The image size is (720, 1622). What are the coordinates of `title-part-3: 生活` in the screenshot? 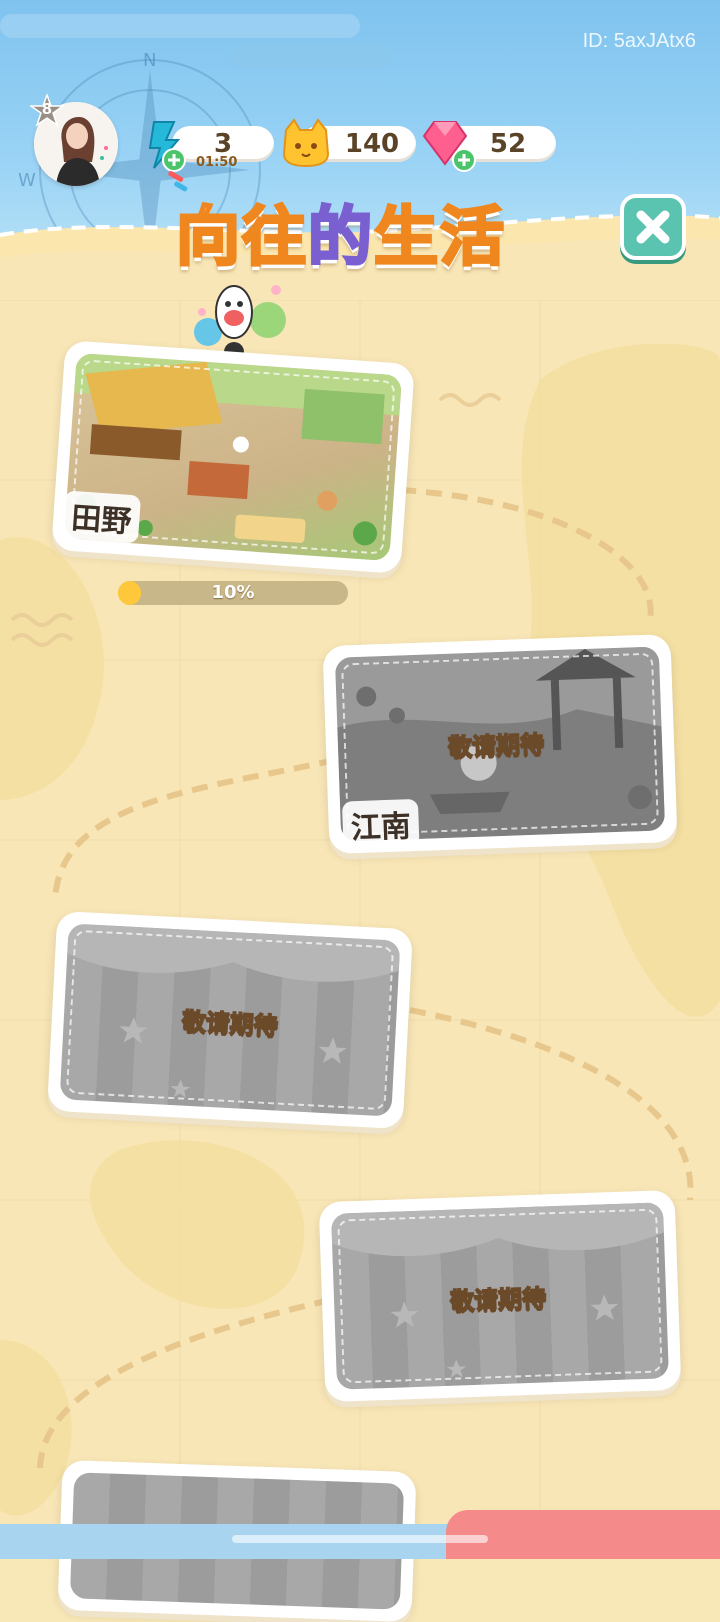 It's located at (439, 238).